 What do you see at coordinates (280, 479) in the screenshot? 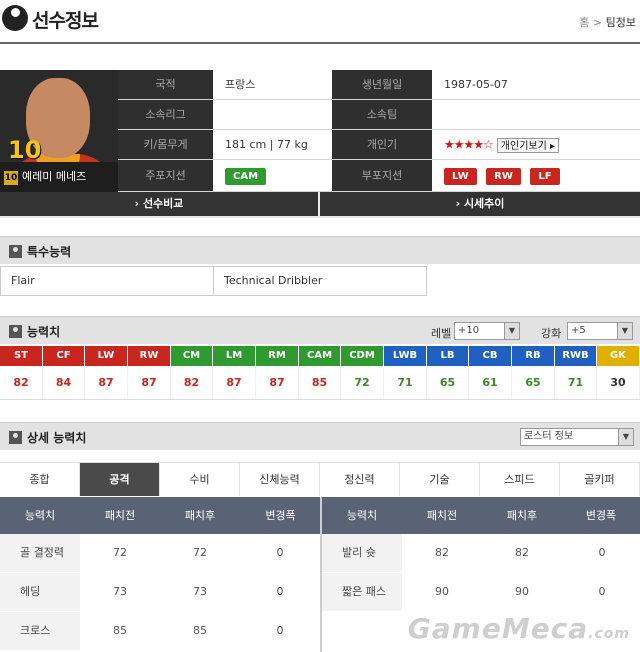
I see `tab-detail: 신체능력` at bounding box center [280, 479].